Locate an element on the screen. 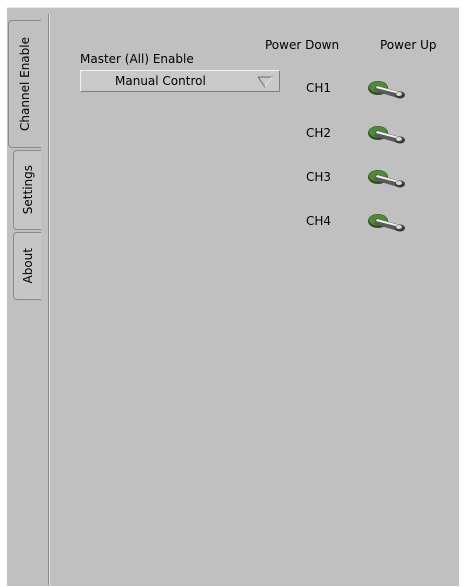 The image size is (464, 587). ch1-toggle-switch is located at coordinates (386, 89).